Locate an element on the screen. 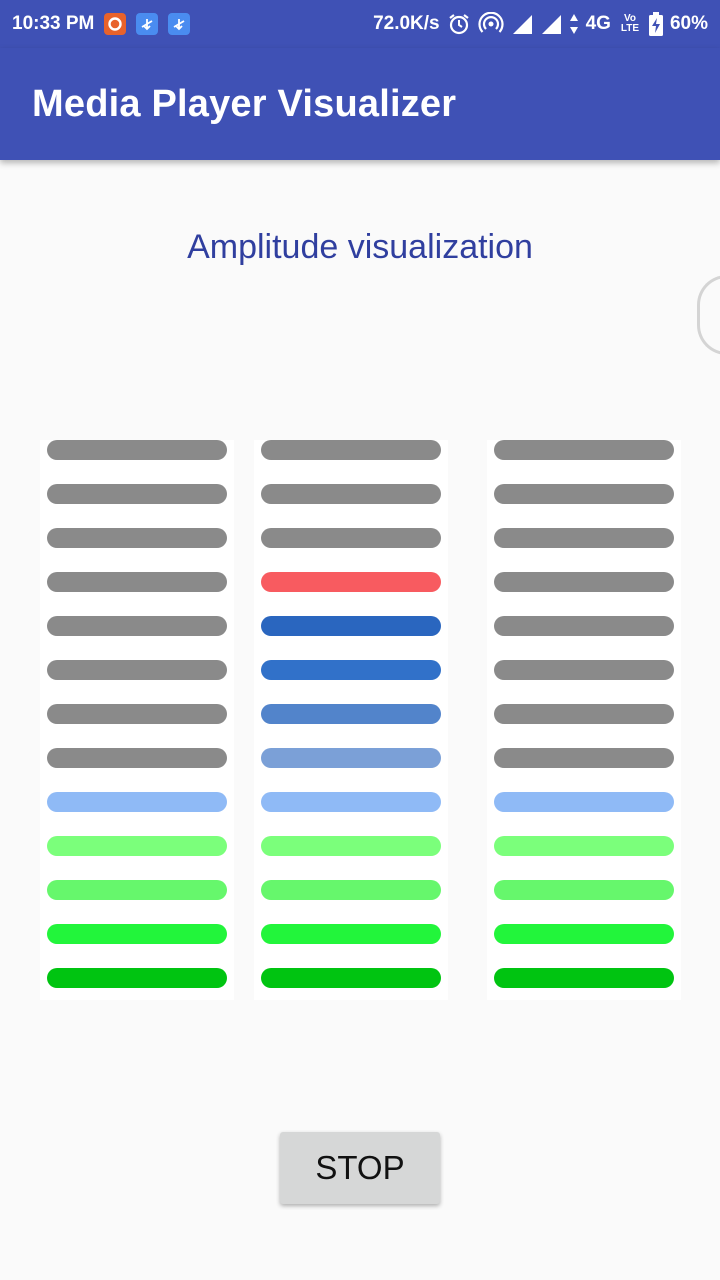 This screenshot has height=1280, width=720. network-type: 4G is located at coordinates (598, 23).